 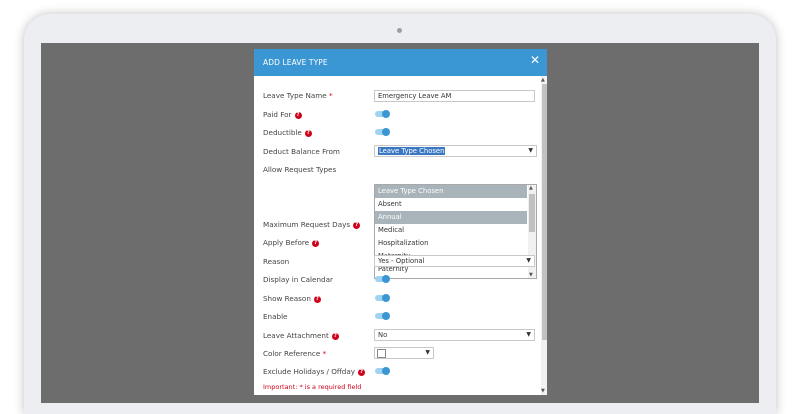 What do you see at coordinates (451, 204) in the screenshot?
I see `dropdown-option: Absent` at bounding box center [451, 204].